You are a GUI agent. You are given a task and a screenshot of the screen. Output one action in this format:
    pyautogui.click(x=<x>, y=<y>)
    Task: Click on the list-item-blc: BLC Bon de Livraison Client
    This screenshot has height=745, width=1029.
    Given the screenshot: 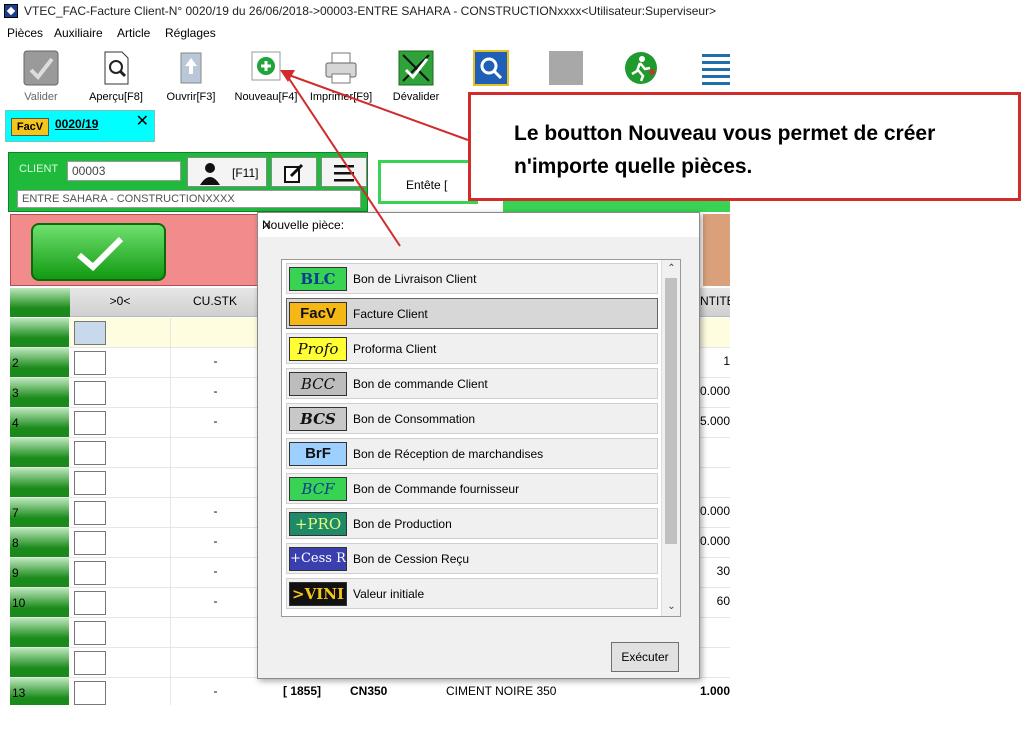 What is the action you would take?
    pyautogui.click(x=472, y=278)
    